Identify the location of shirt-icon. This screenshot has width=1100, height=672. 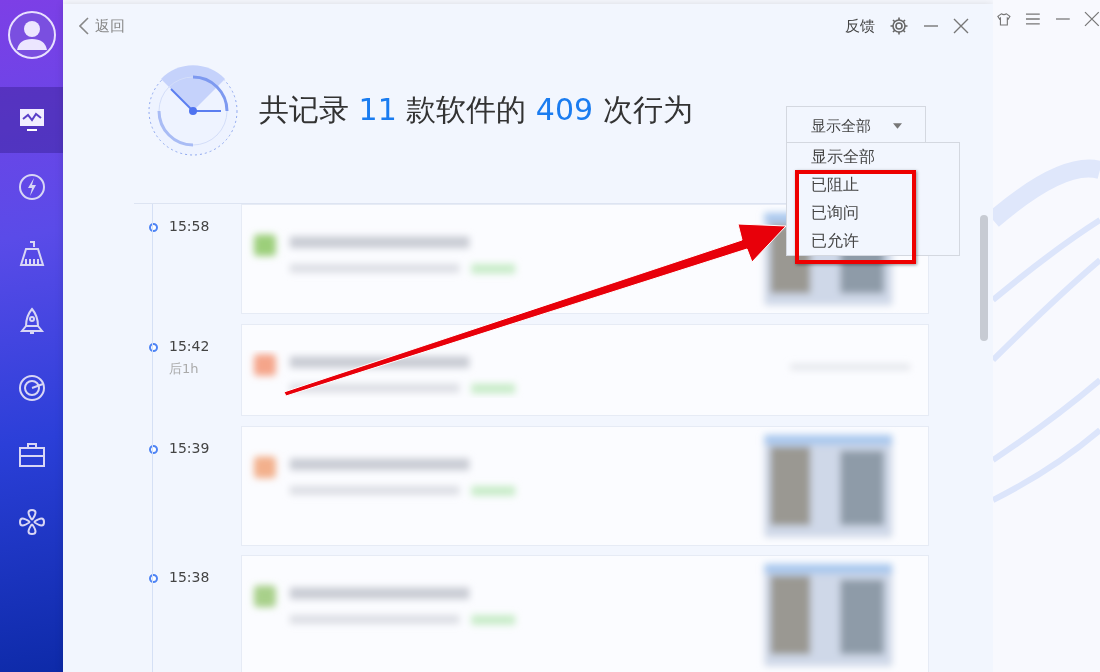
(1004, 19).